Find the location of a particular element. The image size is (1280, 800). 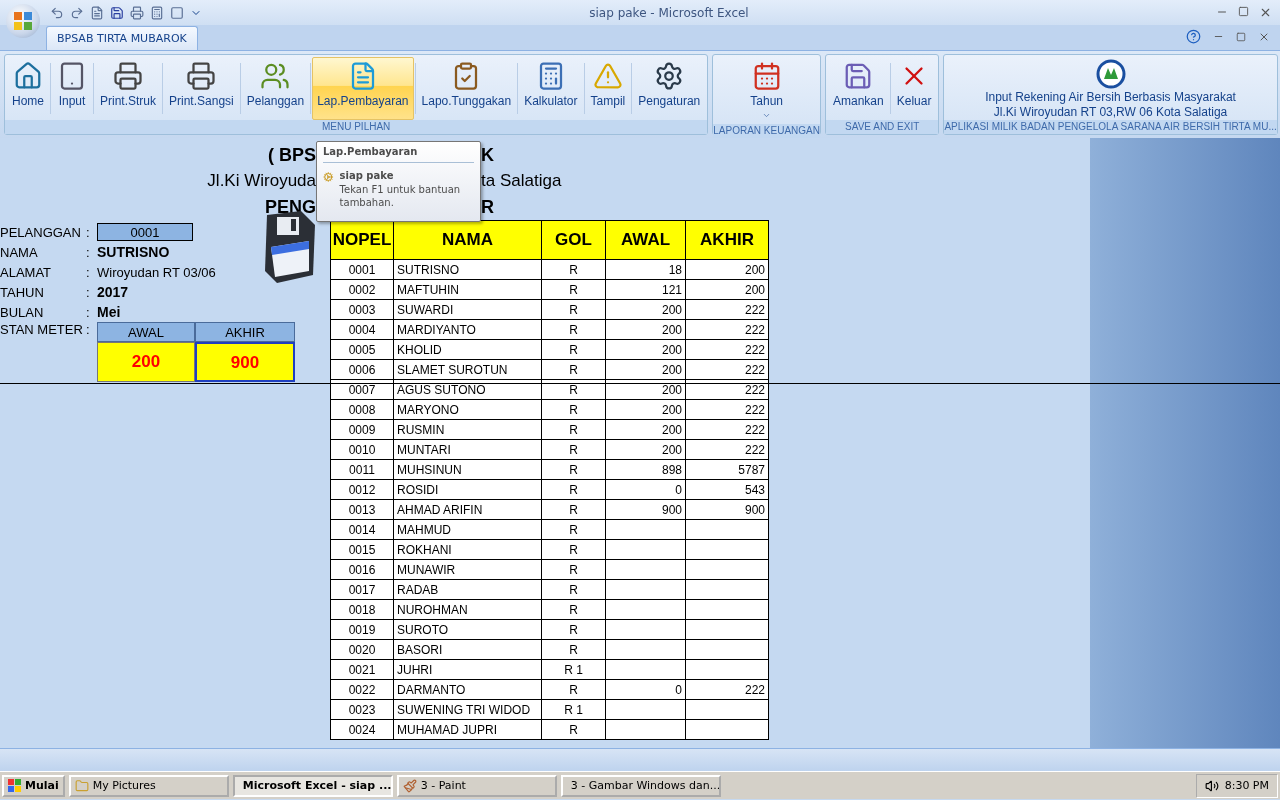

taskbar-button: My Pictures is located at coordinates (148, 785).